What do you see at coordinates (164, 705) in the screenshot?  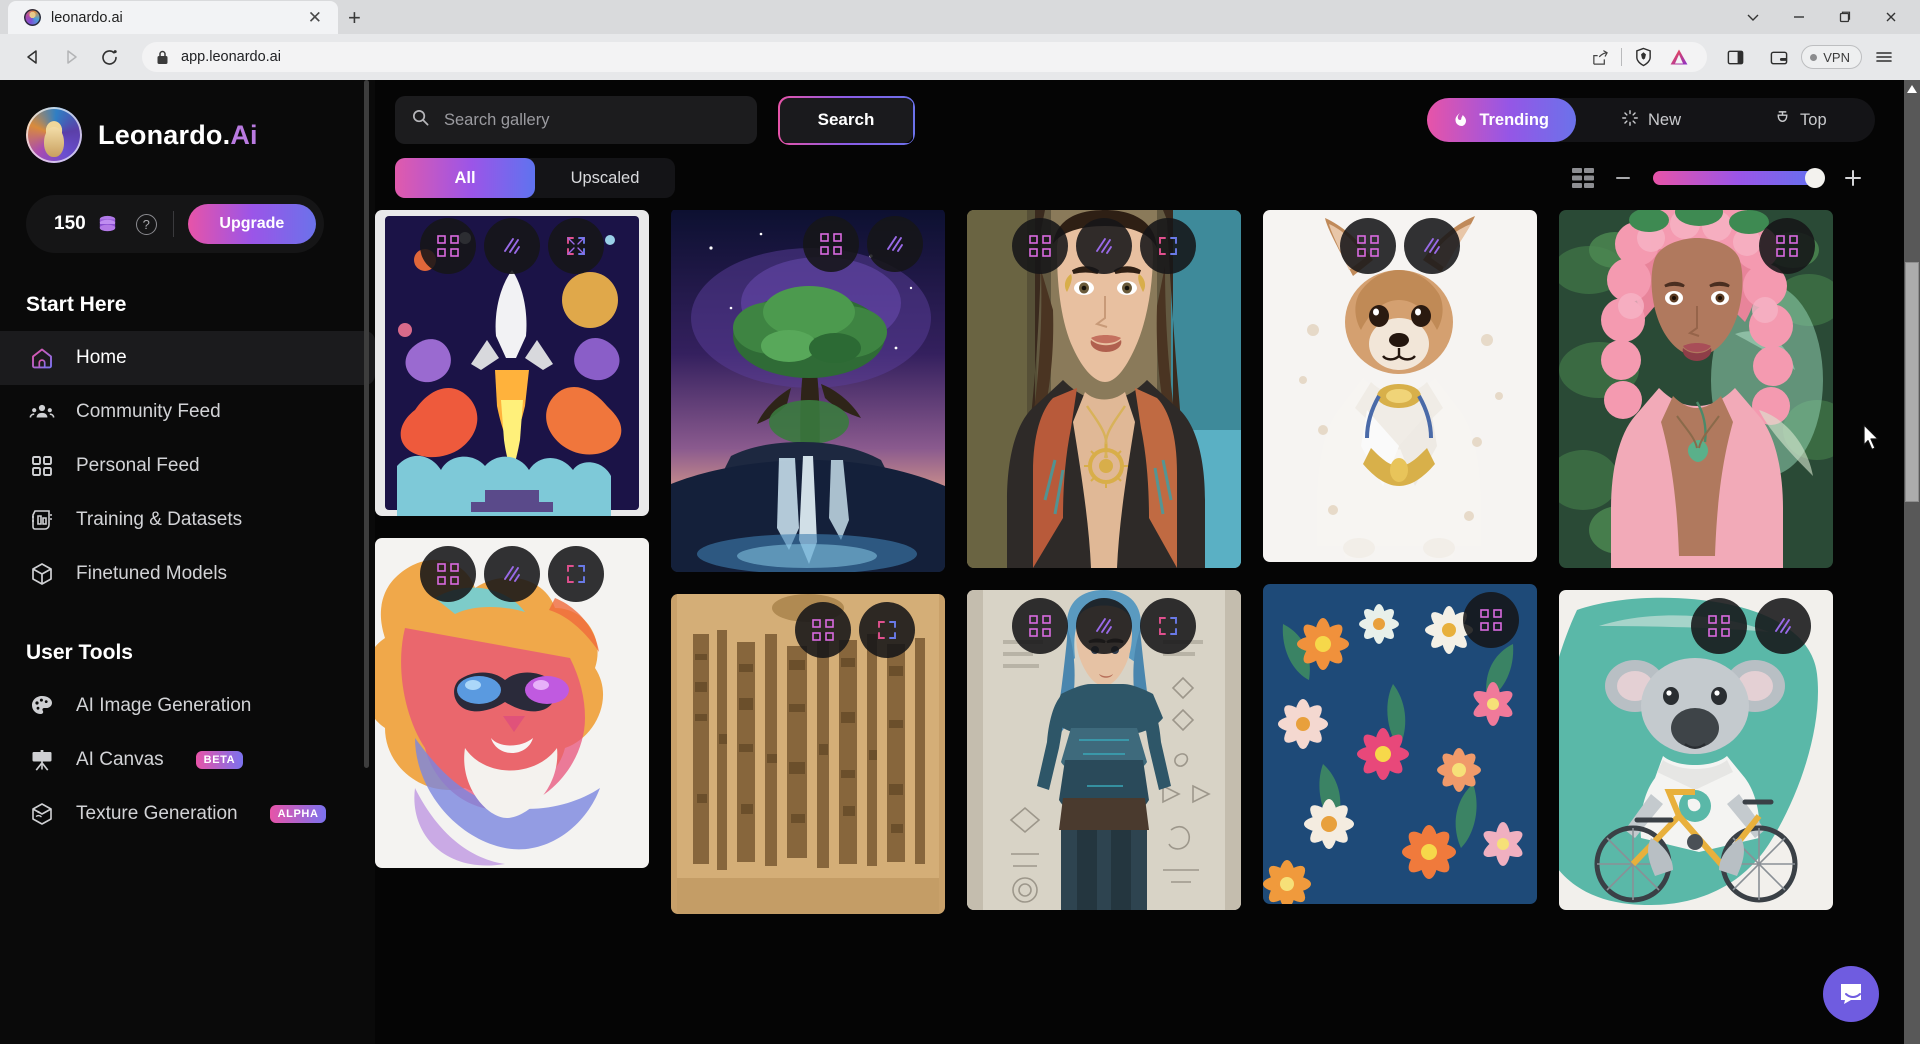 I see `sidebar-item-label: AI Image Generation` at bounding box center [164, 705].